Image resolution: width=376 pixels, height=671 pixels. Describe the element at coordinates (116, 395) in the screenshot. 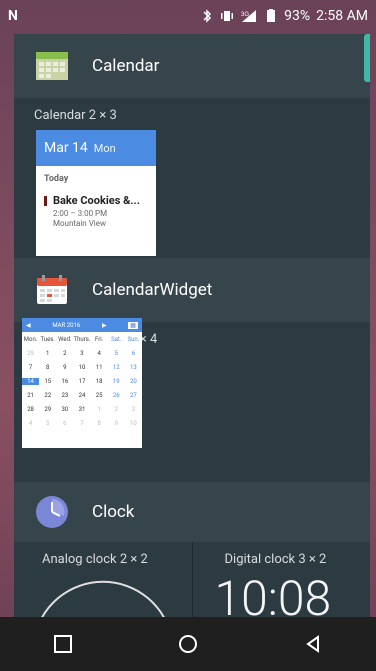

I see `day-cell: 26` at that location.